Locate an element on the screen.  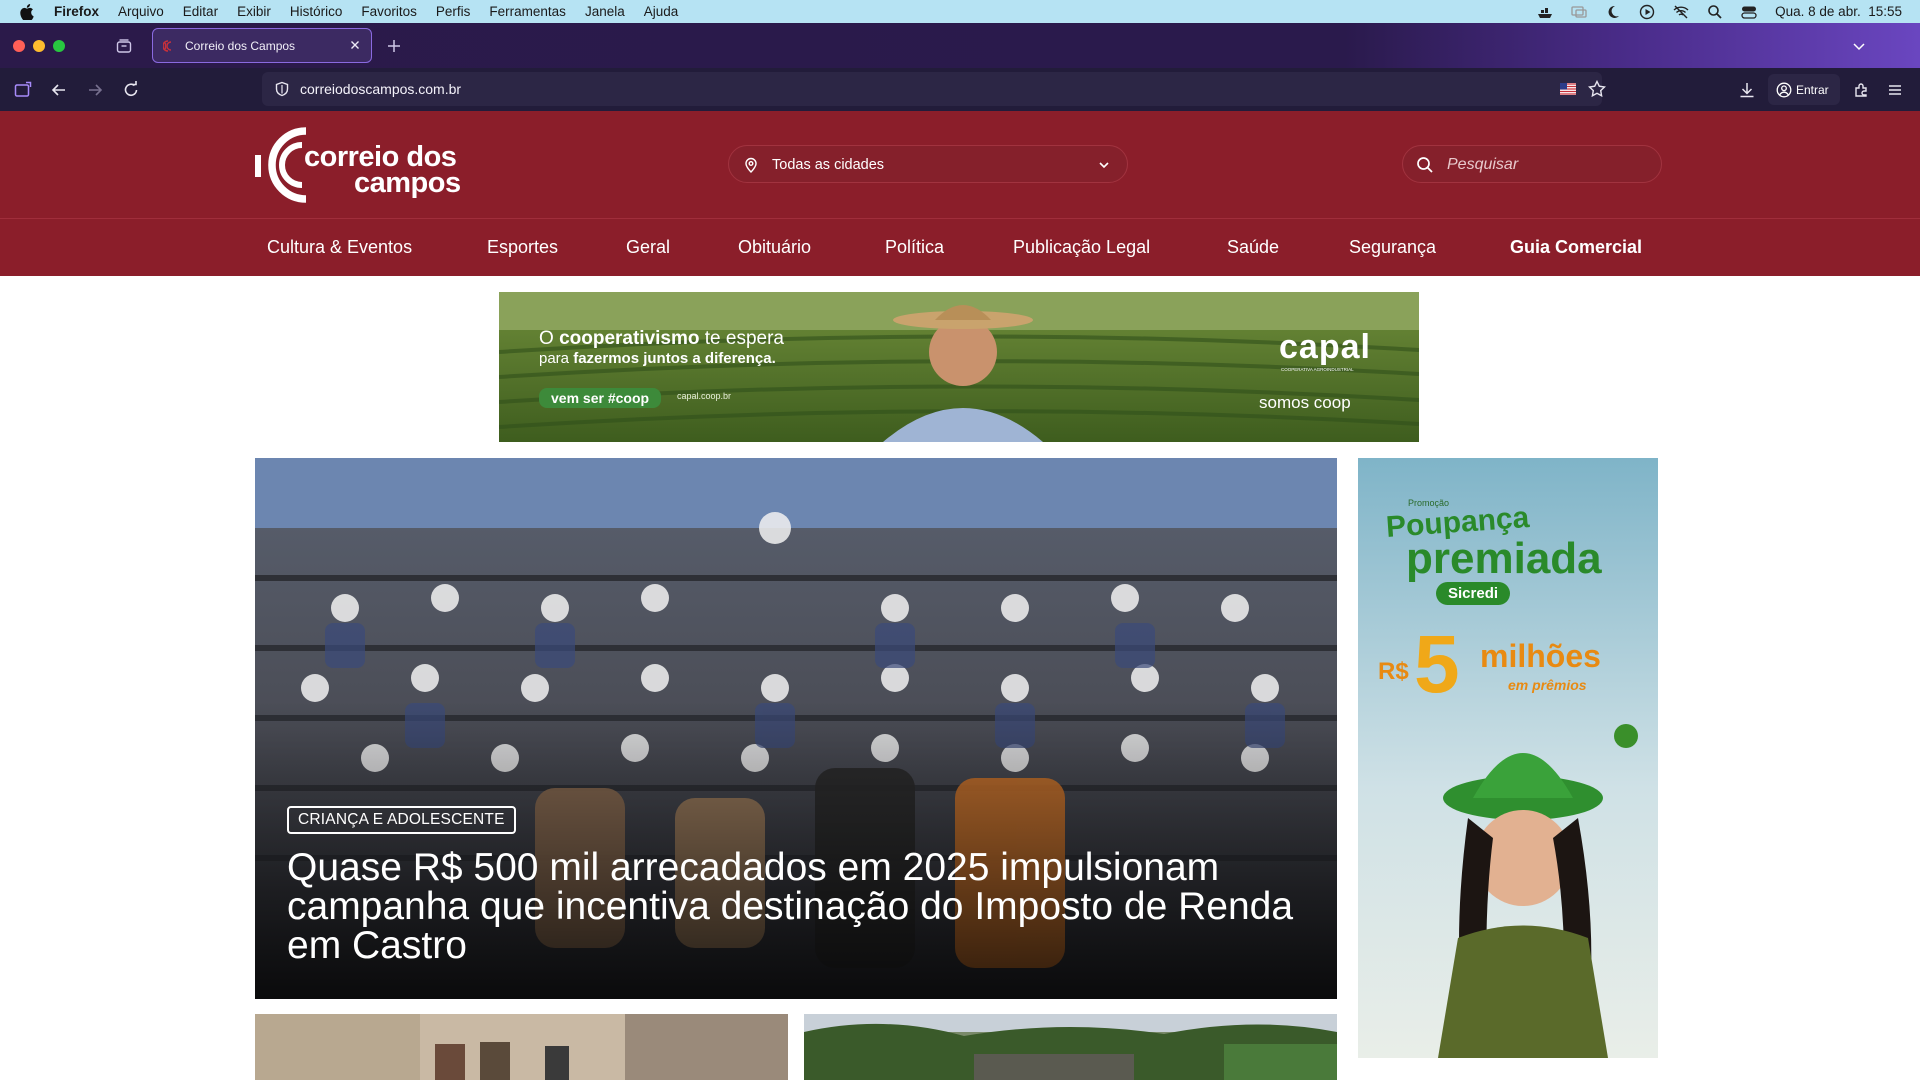
menu-app-firefox: Firefox is located at coordinates (76, 11).